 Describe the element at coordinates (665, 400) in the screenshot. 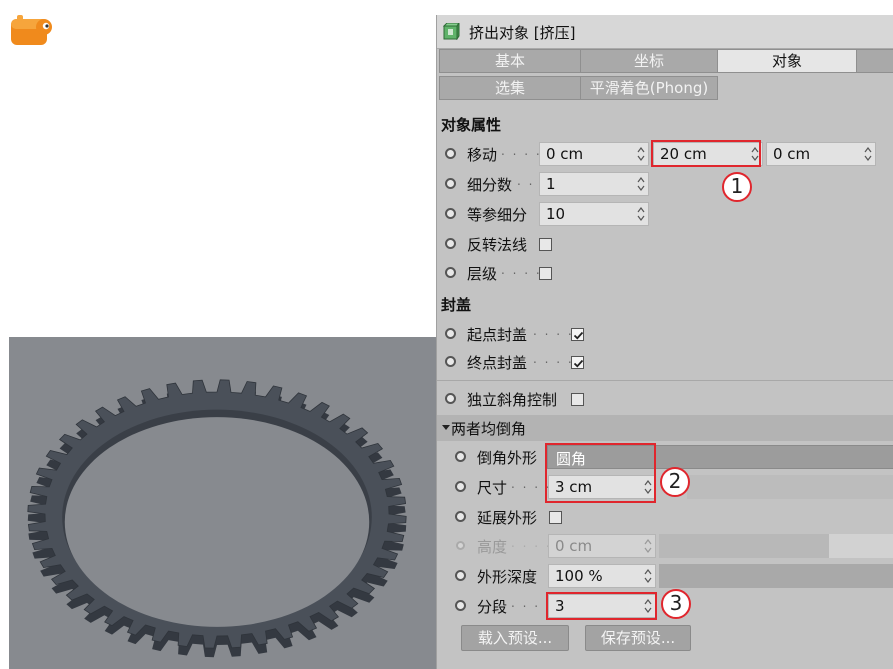

I see `row-independent-bevel: 独立斜角控制` at that location.